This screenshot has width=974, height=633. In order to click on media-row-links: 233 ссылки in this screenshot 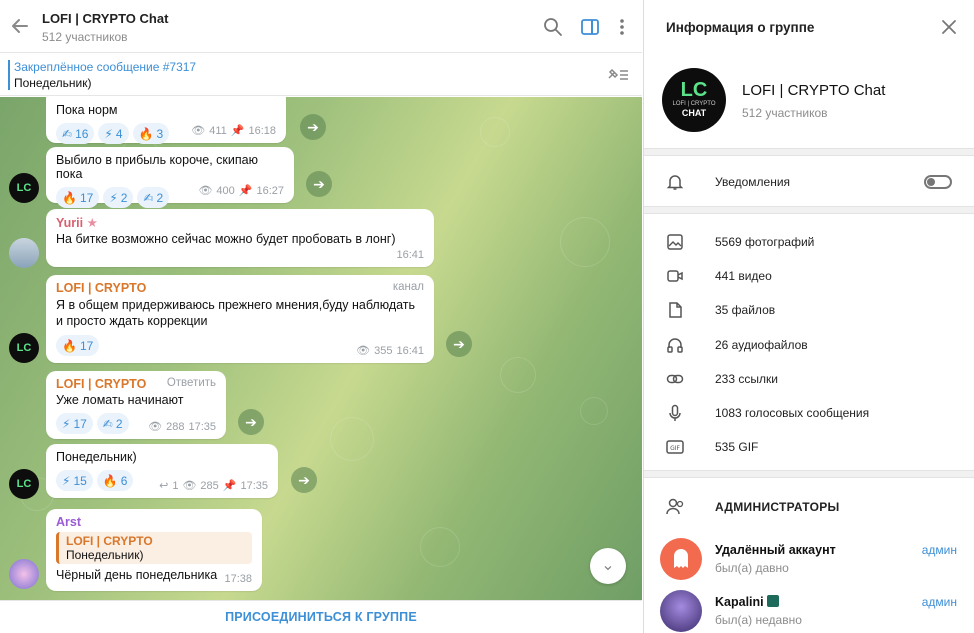, I will do `click(809, 379)`.